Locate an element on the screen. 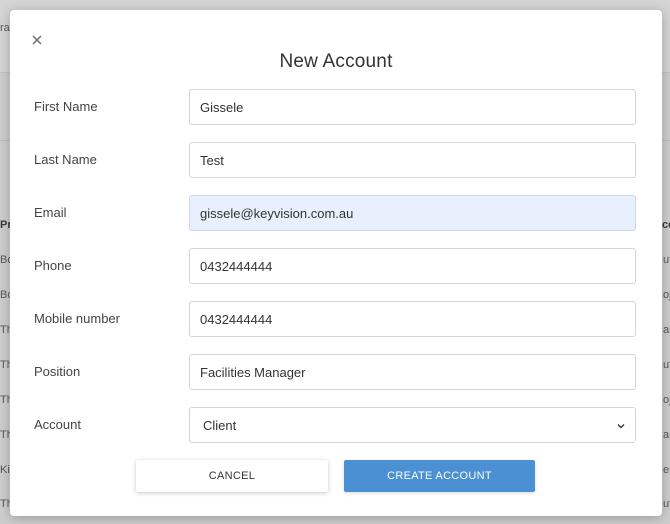 Image resolution: width=670 pixels, height=524 pixels. mobile-label: Mobile number is located at coordinates (77, 318).